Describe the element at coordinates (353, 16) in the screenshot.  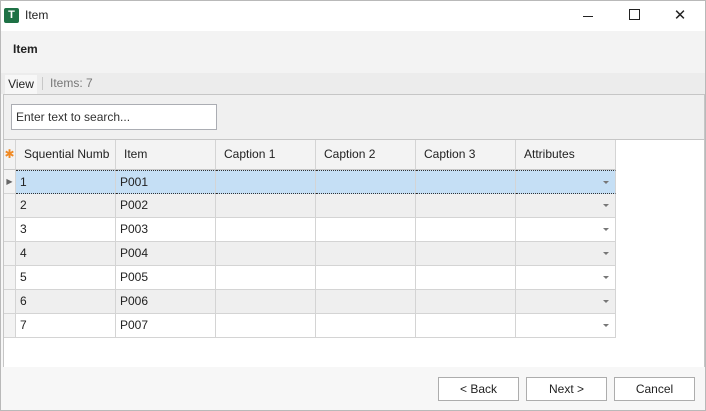
I see `title-bar: T Item ✕` at that location.